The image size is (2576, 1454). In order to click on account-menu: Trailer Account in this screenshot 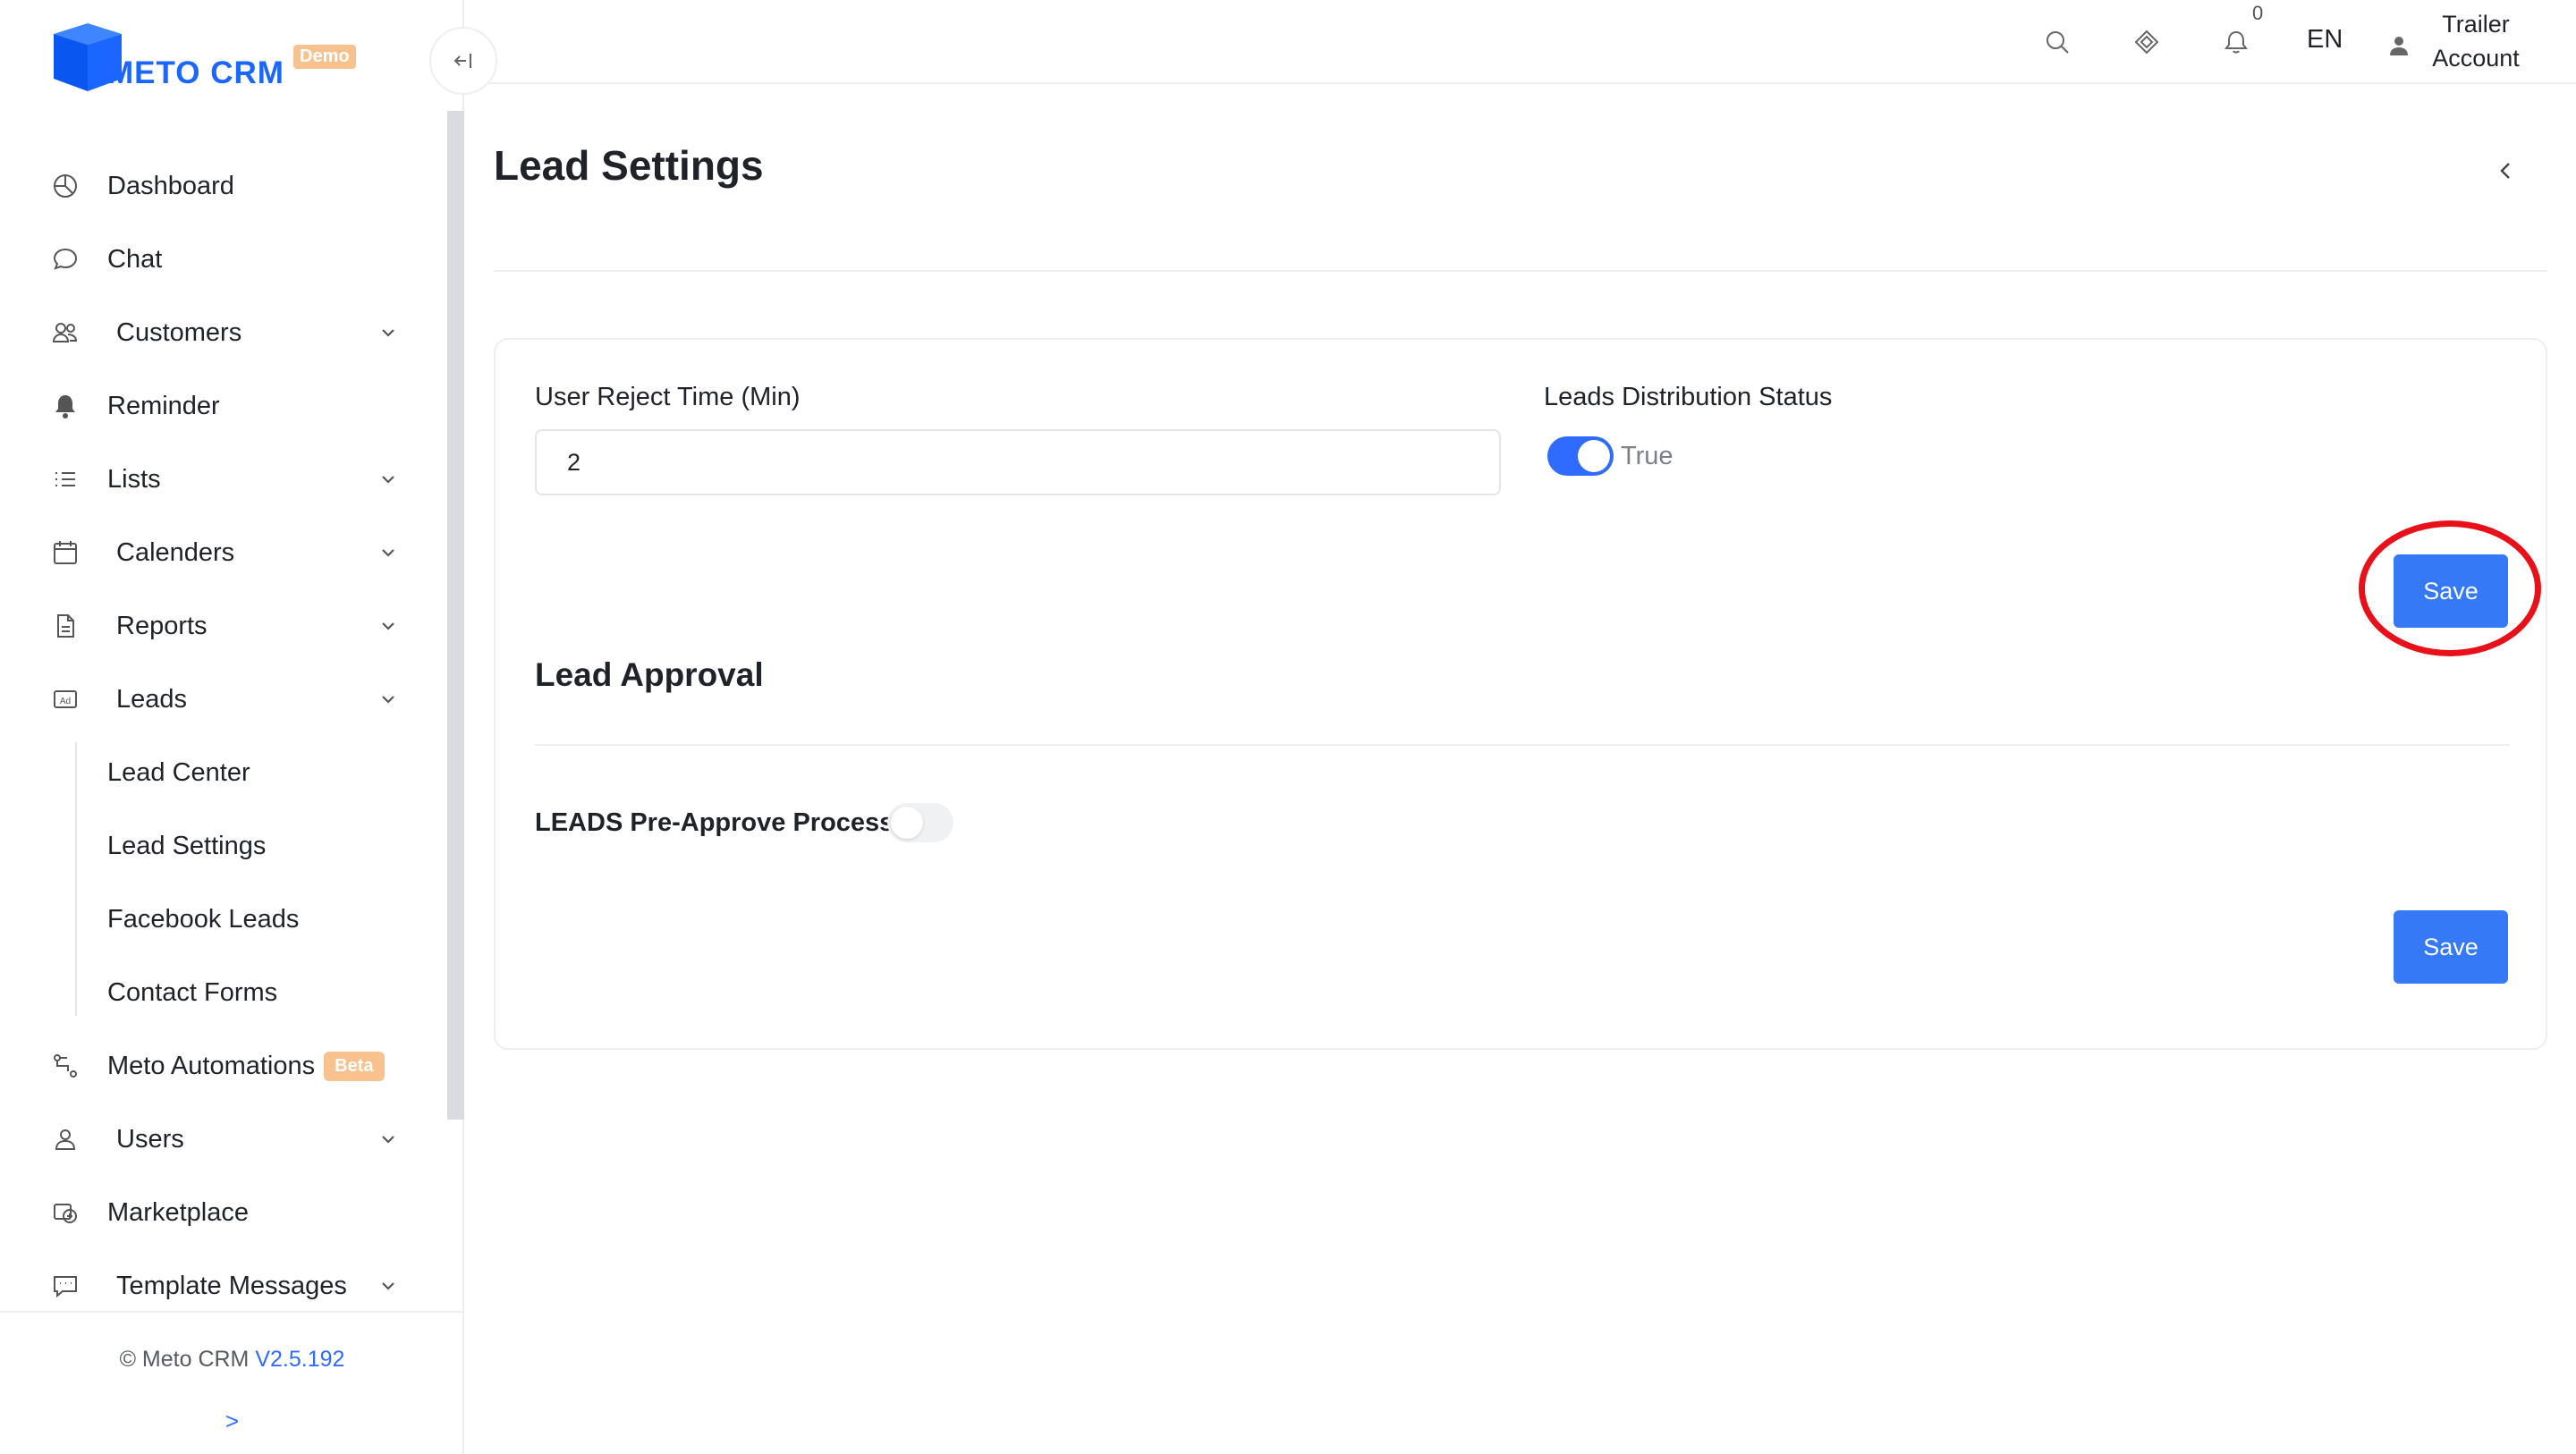, I will do `click(2476, 43)`.